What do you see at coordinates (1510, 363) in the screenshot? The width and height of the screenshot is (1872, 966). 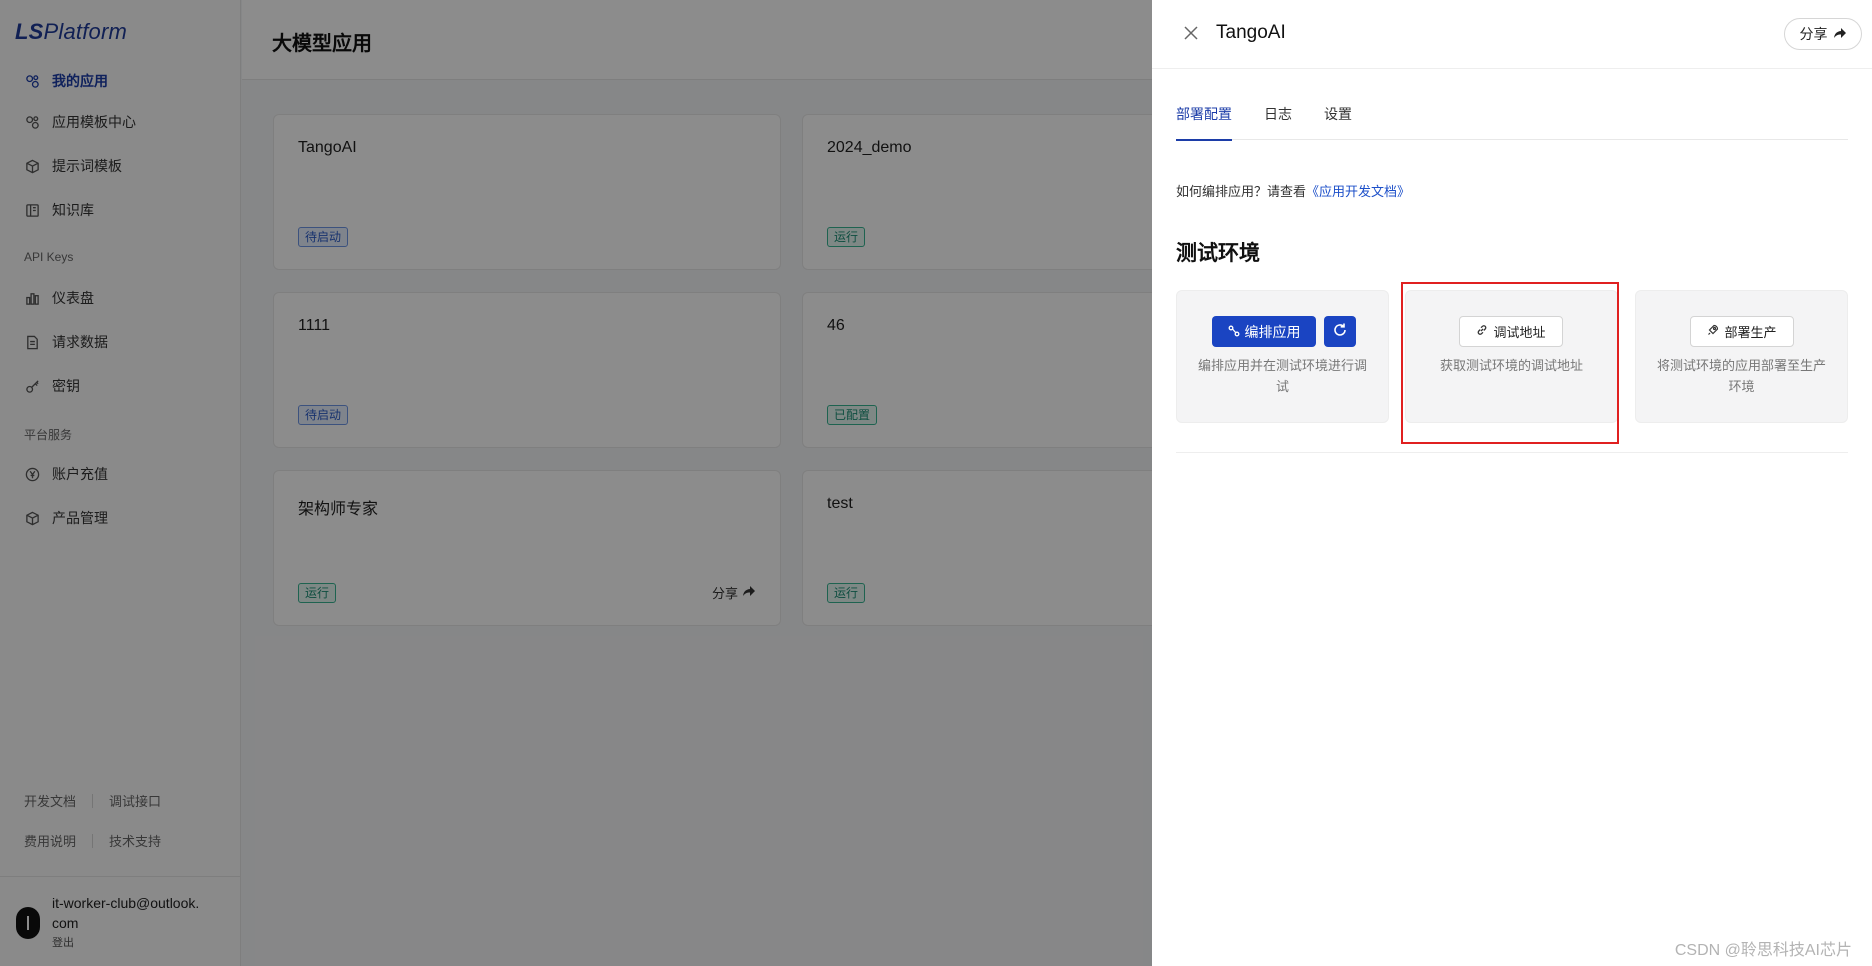 I see `highlight-annotation` at bounding box center [1510, 363].